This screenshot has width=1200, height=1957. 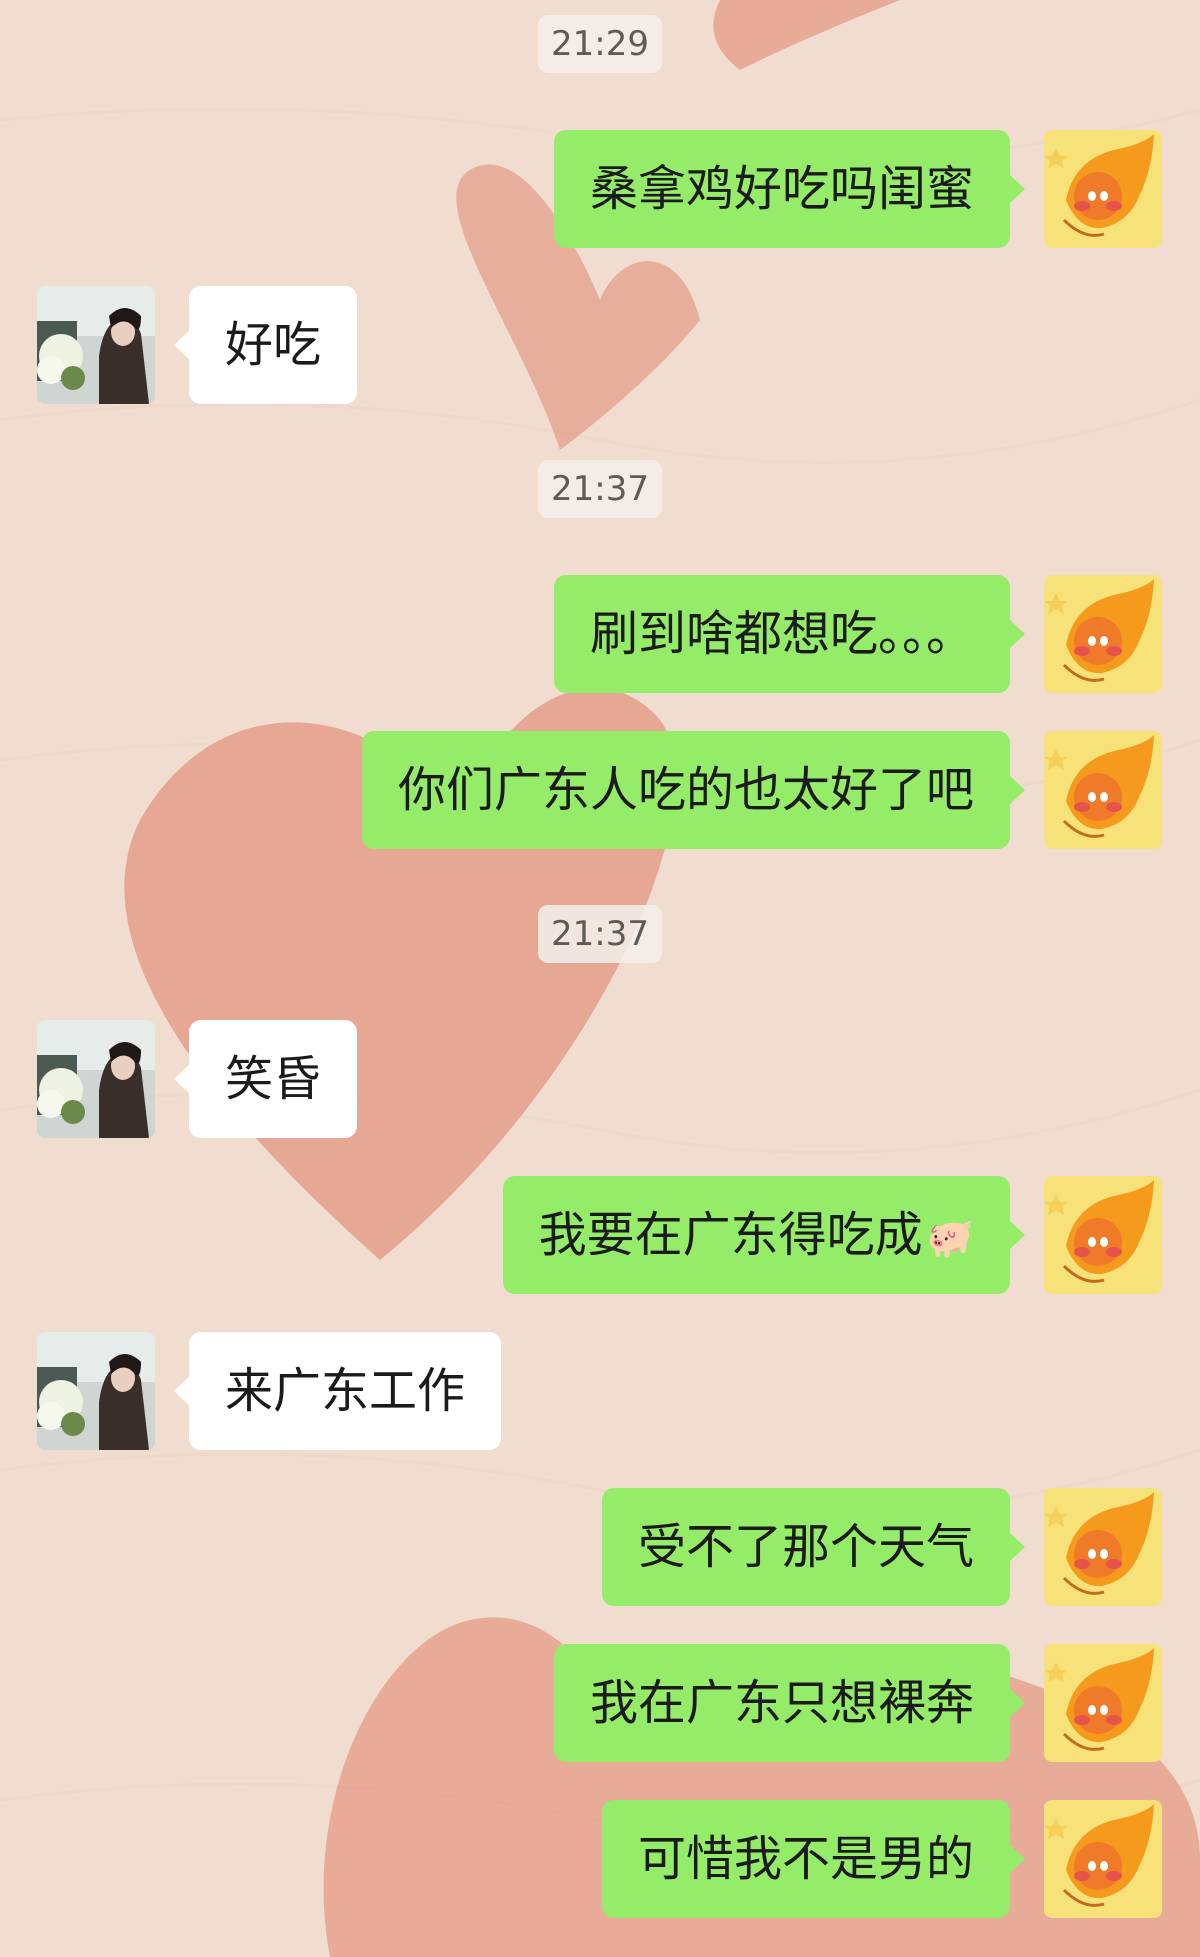 I want to click on message-bubble-sent: 你们广东人吃的也太好了吧, so click(x=693, y=790).